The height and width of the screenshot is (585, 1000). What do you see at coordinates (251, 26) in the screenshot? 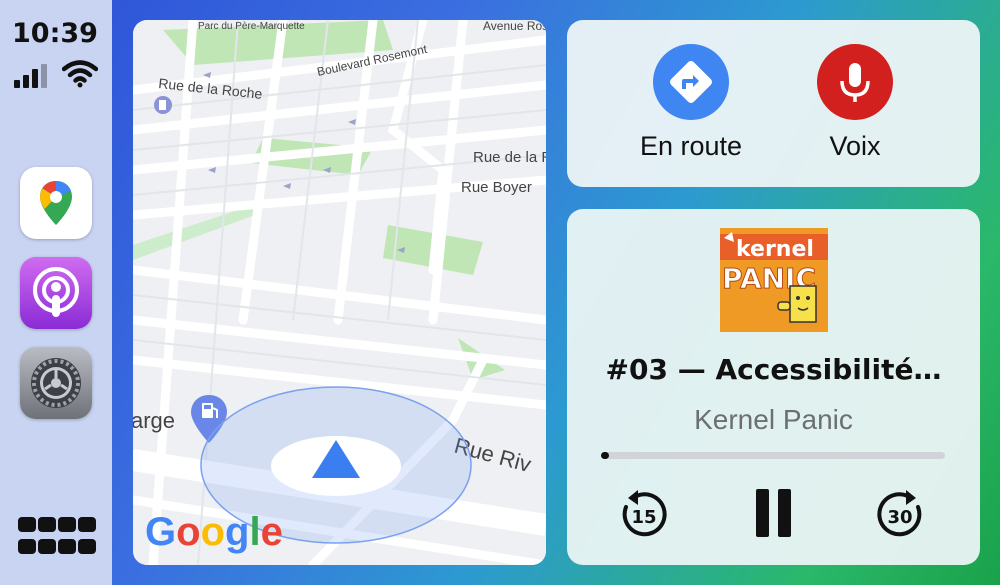
I see `street-label-parc: Parc du Père-Marquette` at bounding box center [251, 26].